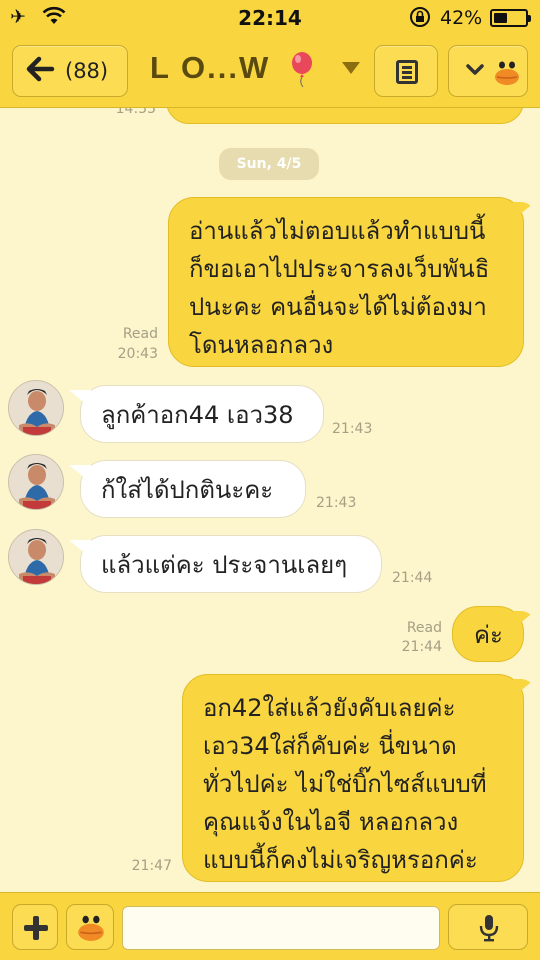  What do you see at coordinates (345, 116) in the screenshot?
I see `partial-message-bubble` at bounding box center [345, 116].